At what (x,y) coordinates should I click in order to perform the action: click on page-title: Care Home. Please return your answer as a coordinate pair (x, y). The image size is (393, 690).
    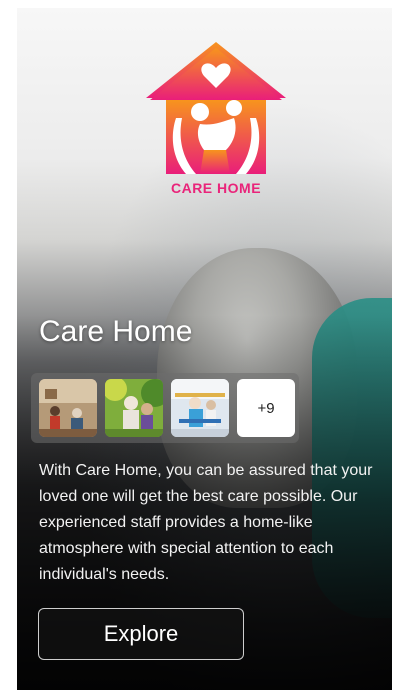
    Looking at the image, I should click on (116, 331).